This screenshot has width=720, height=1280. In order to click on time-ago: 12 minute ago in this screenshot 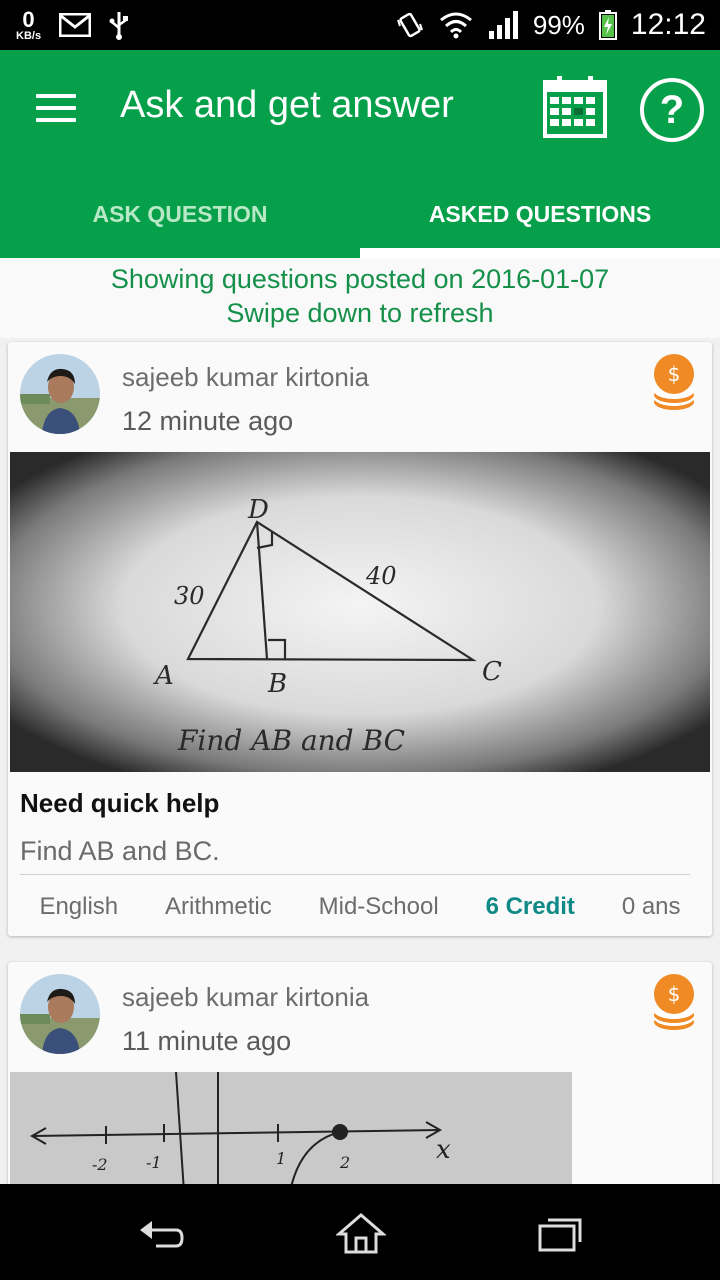, I will do `click(208, 421)`.